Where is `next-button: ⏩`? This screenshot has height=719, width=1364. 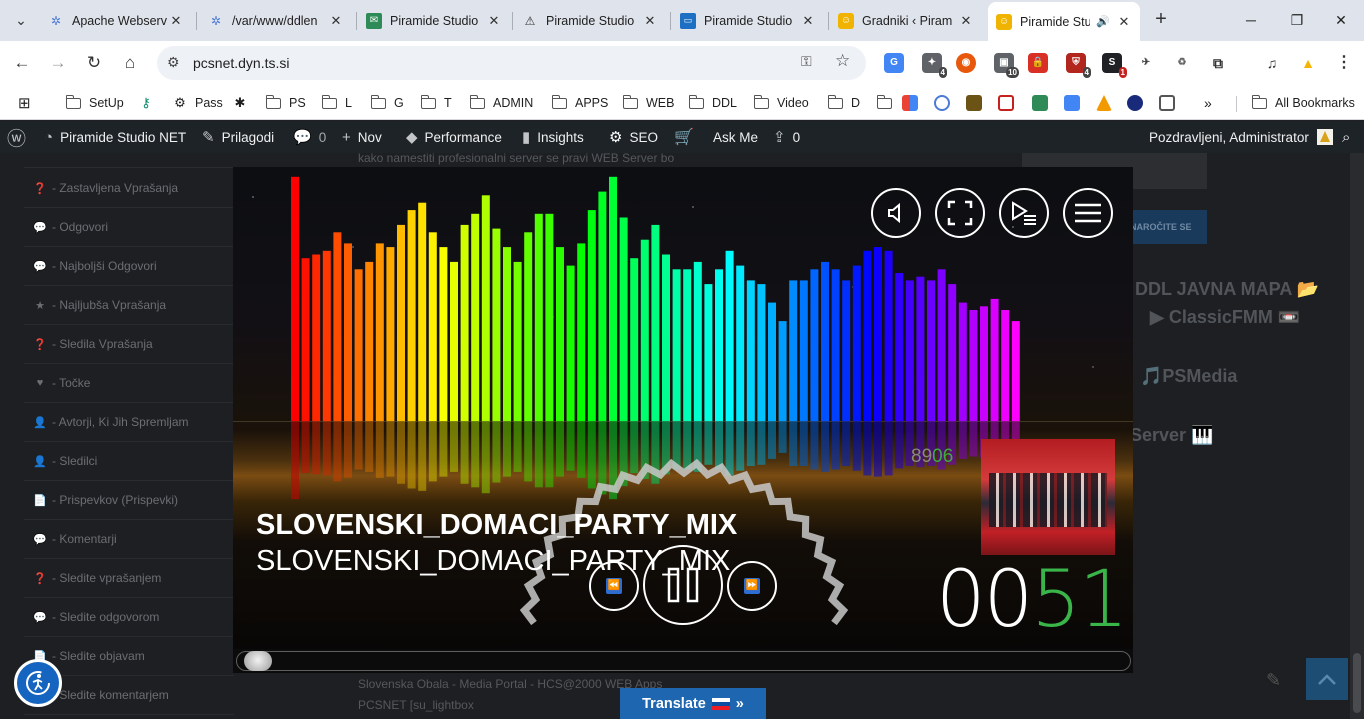
next-button: ⏩ is located at coordinates (752, 586).